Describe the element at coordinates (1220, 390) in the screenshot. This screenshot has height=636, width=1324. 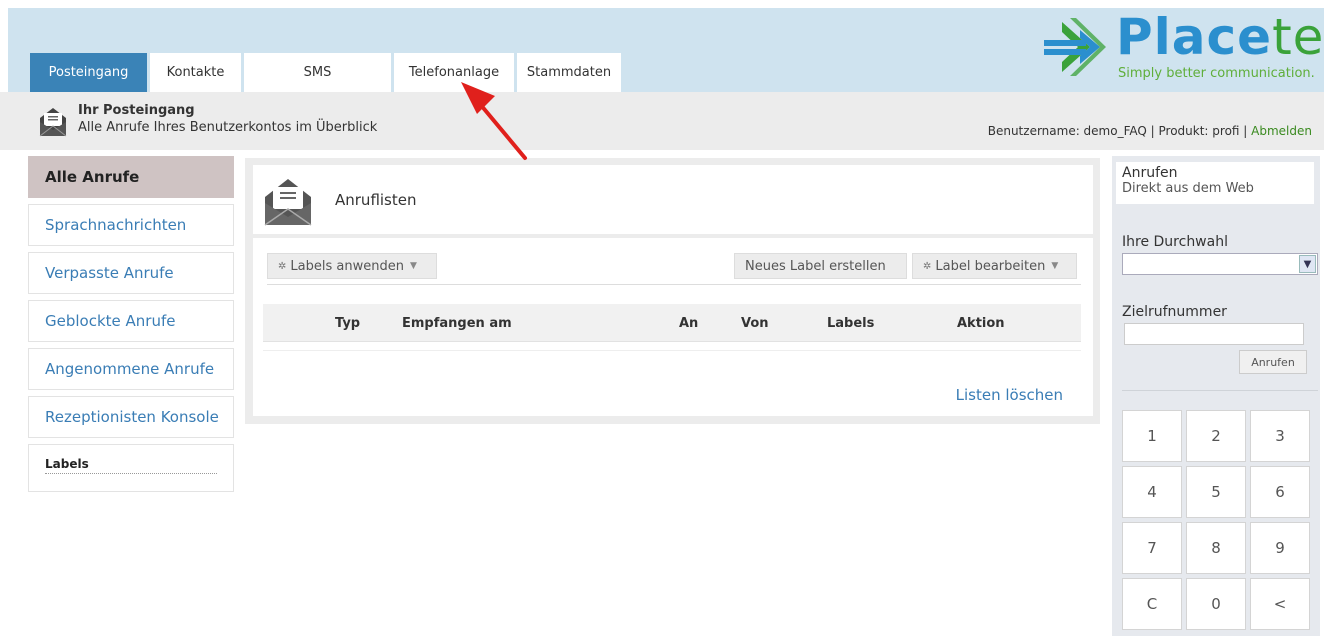
I see `call-panel-divider` at that location.